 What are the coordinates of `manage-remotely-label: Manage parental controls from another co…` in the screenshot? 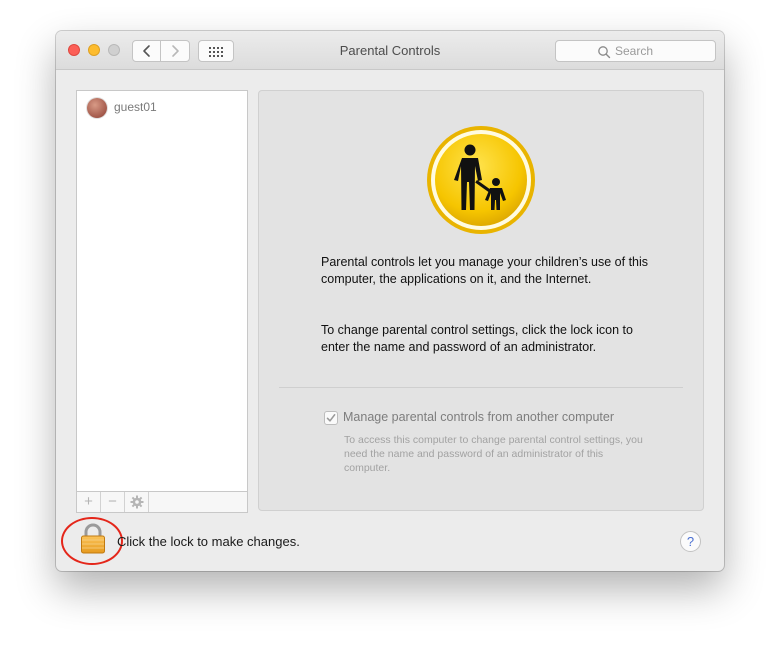 It's located at (478, 417).